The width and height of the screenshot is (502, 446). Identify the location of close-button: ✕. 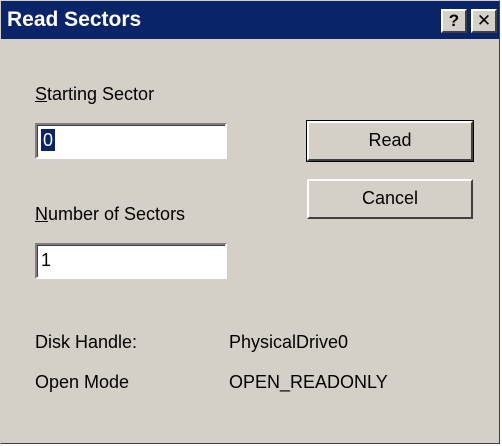
(484, 21).